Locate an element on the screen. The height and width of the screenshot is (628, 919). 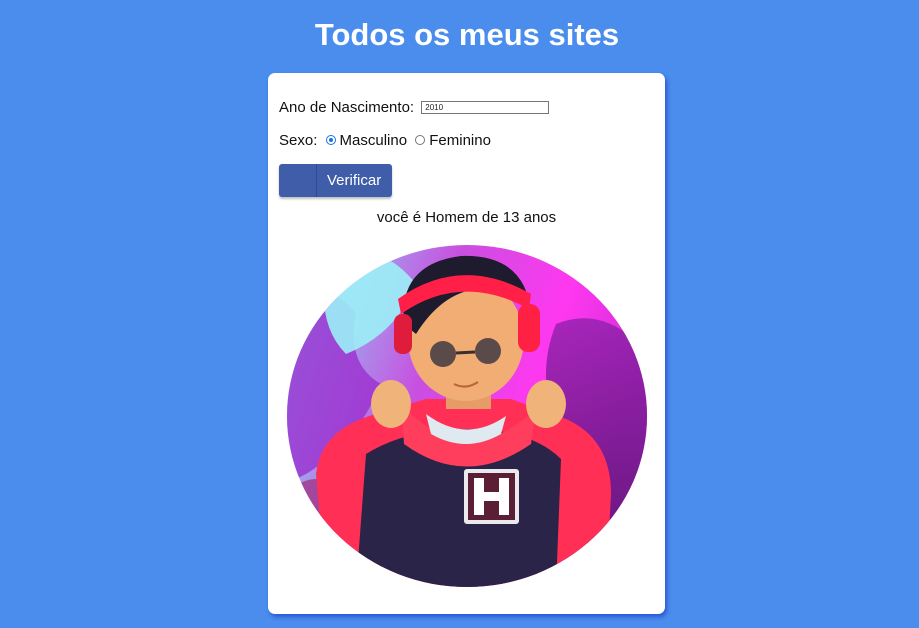
sex-row: Sexo: Masculino Feminino is located at coordinates (385, 141).